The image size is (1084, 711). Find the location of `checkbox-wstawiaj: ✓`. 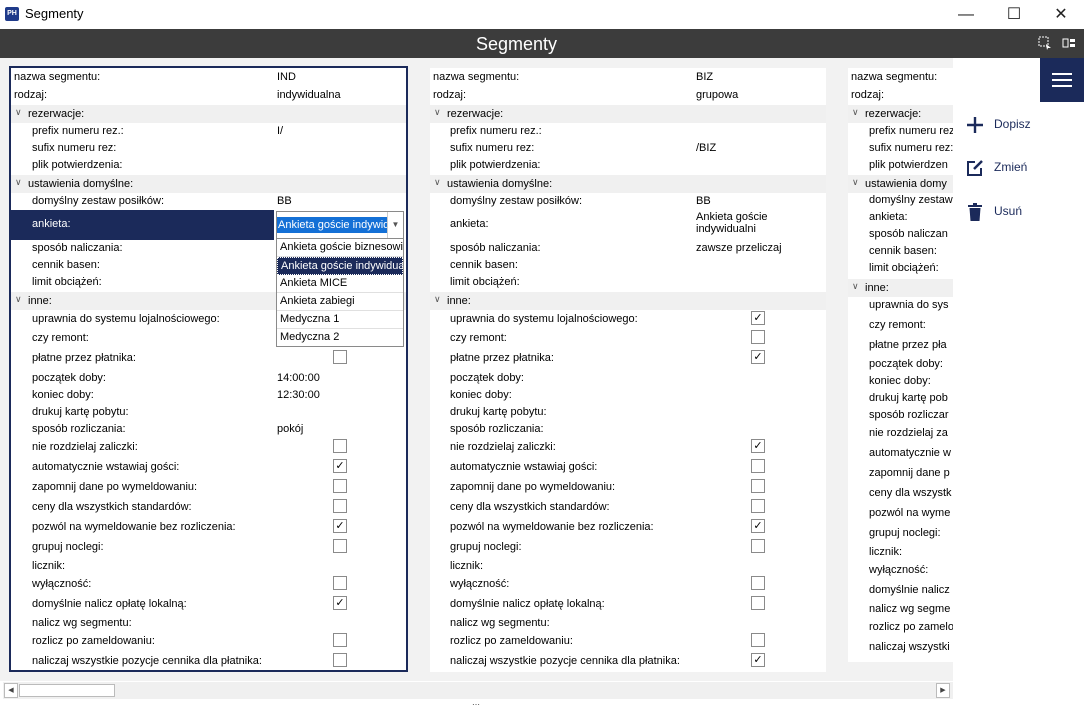

checkbox-wstawiaj: ✓ is located at coordinates (340, 466).